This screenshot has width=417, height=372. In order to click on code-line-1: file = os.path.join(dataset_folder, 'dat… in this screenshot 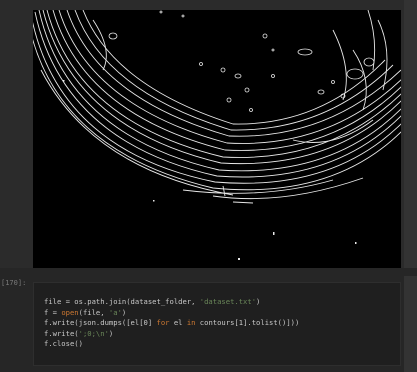, I will do `click(222, 302)`.